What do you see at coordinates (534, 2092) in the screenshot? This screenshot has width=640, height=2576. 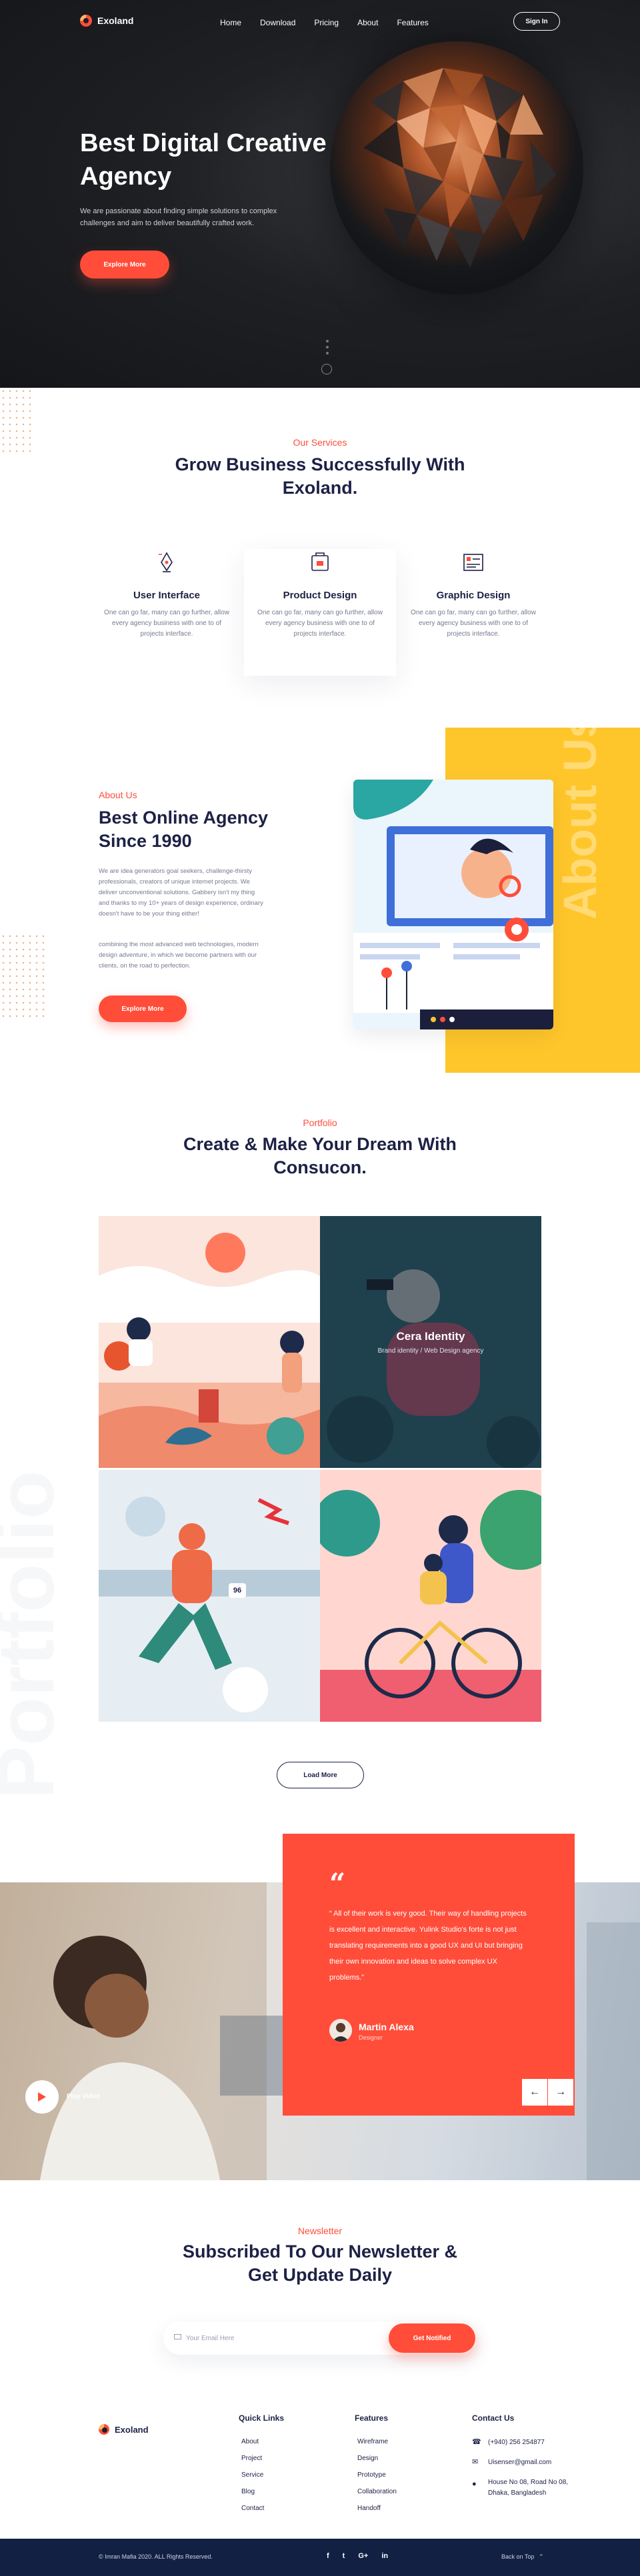 I see `testimonial-prev-button: ←` at bounding box center [534, 2092].